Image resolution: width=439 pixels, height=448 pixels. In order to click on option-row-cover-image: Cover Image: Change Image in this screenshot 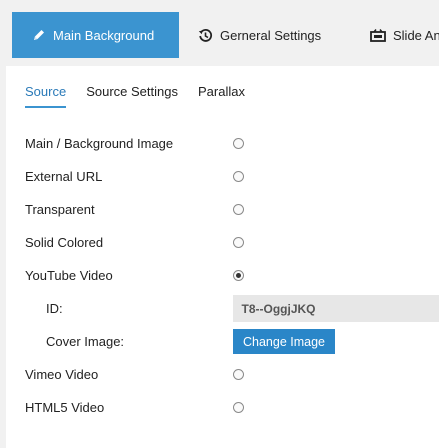, I will do `click(232, 341)`.